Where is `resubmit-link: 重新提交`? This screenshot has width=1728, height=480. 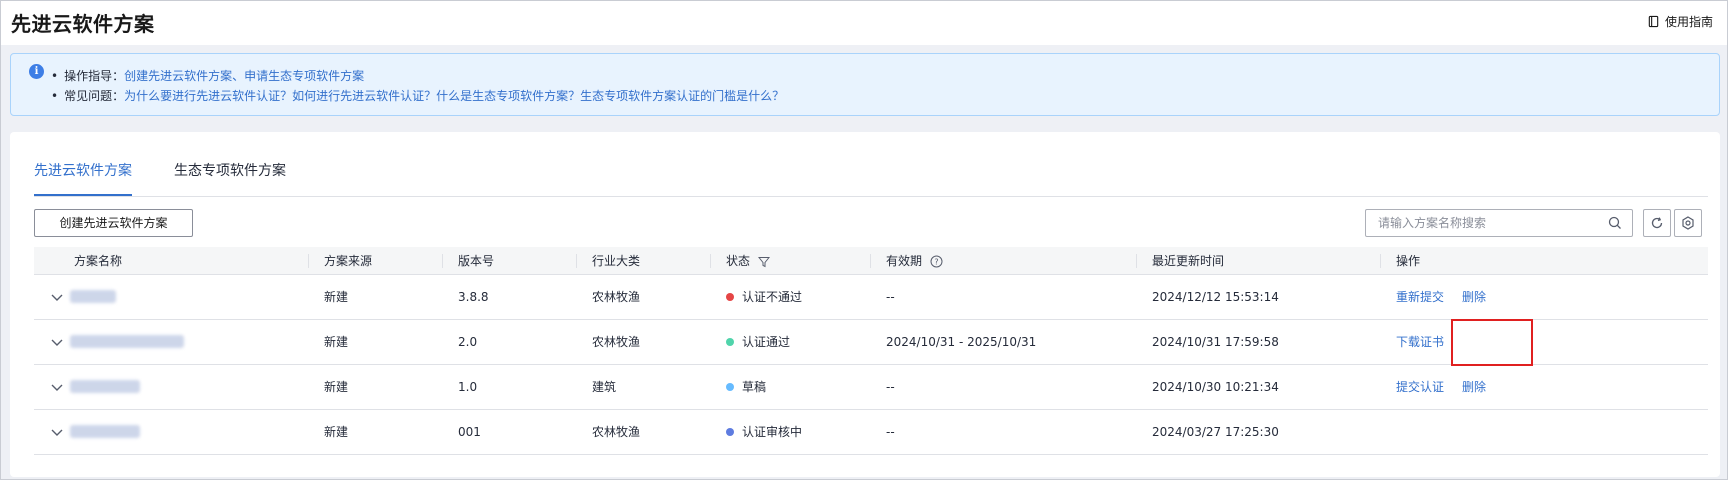 resubmit-link: 重新提交 is located at coordinates (1420, 297).